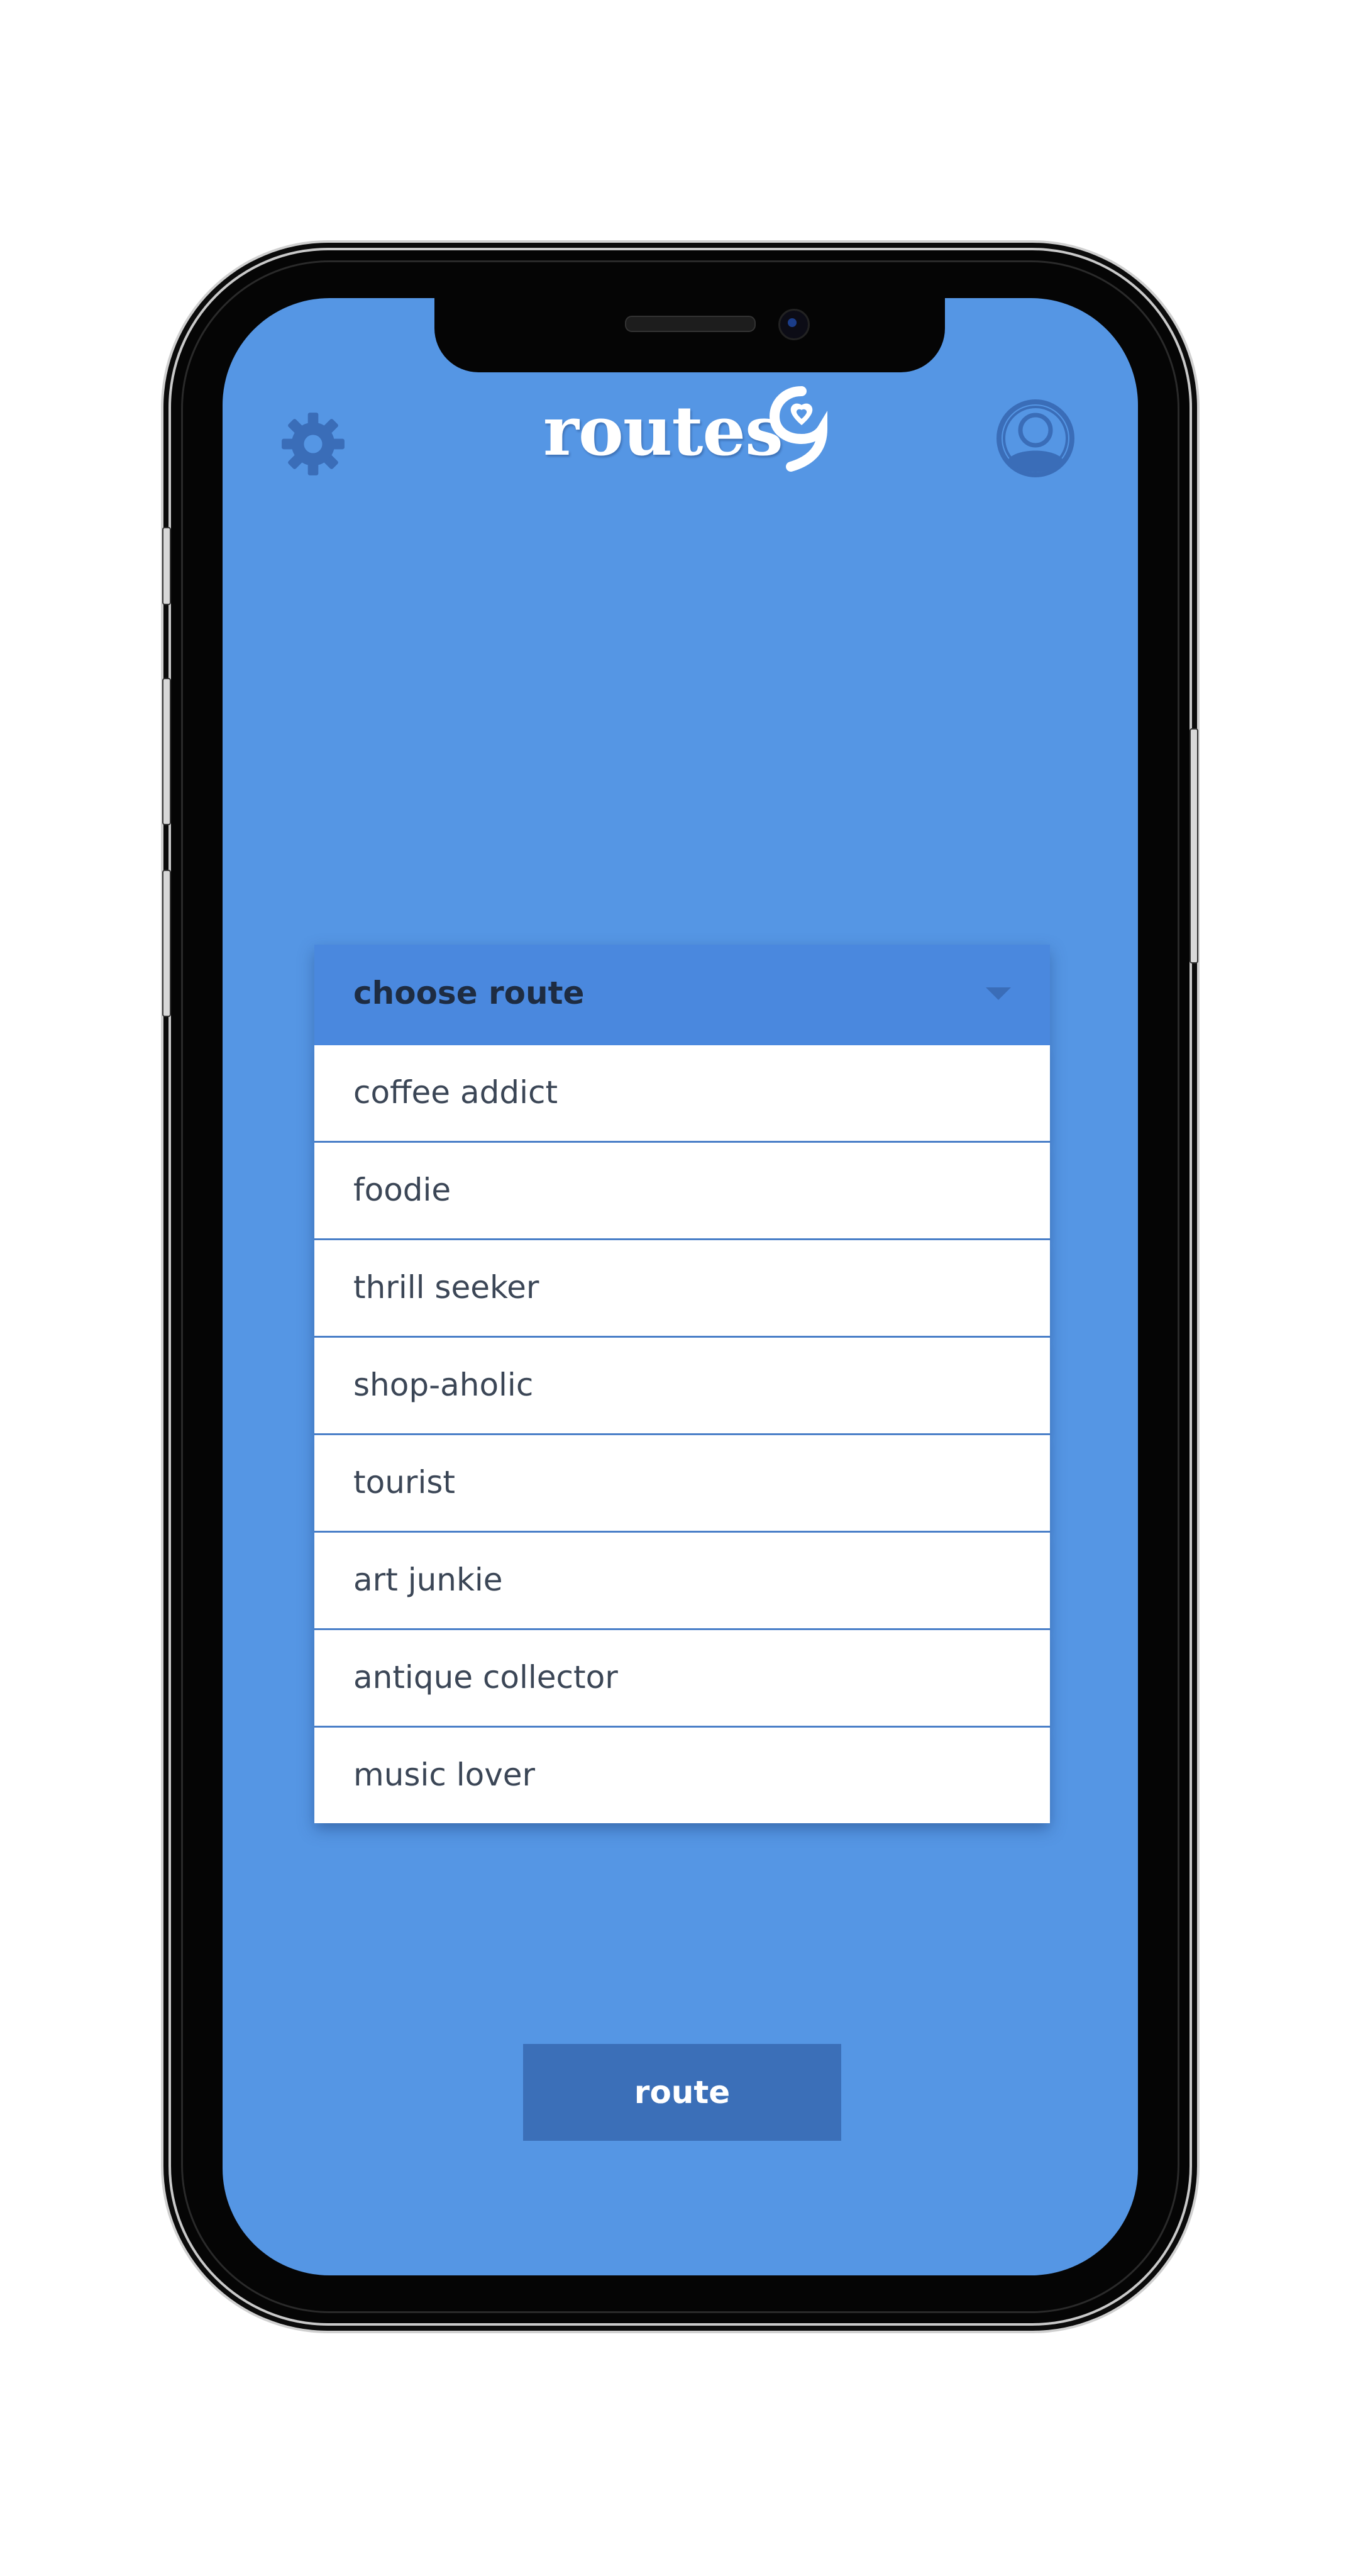  I want to click on dropdown-item-label: music lover, so click(444, 1775).